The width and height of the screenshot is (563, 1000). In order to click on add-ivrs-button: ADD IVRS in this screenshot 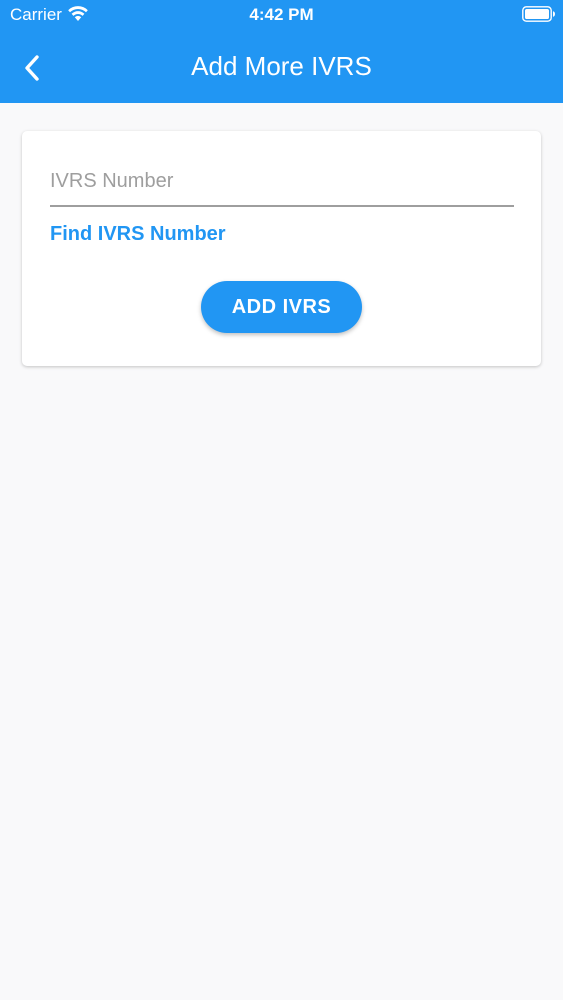, I will do `click(281, 307)`.